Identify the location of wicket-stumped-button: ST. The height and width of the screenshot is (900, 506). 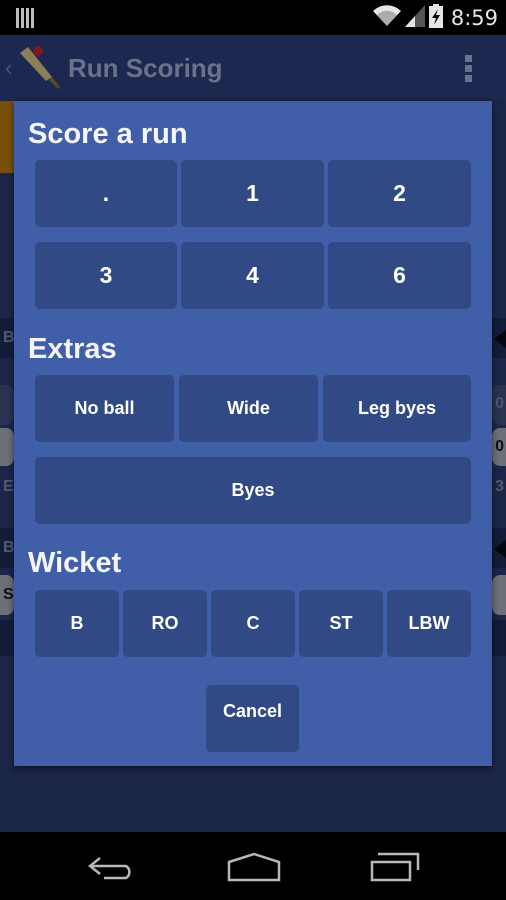
(341, 623).